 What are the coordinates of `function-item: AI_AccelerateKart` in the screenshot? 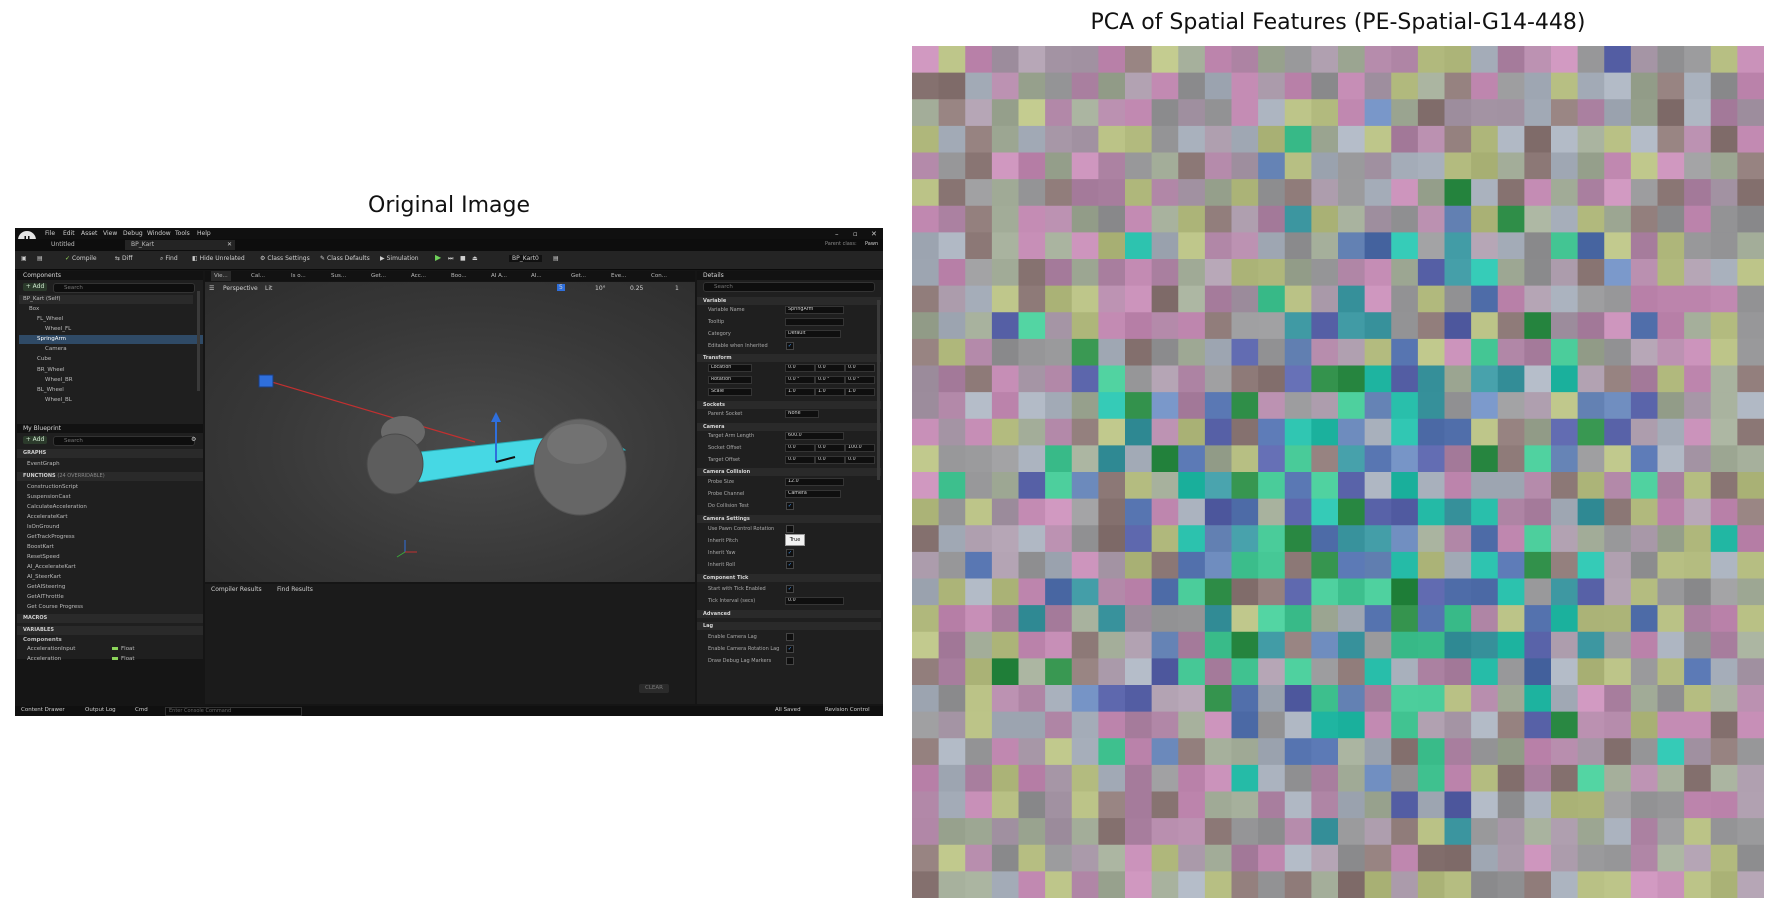 It's located at (51, 567).